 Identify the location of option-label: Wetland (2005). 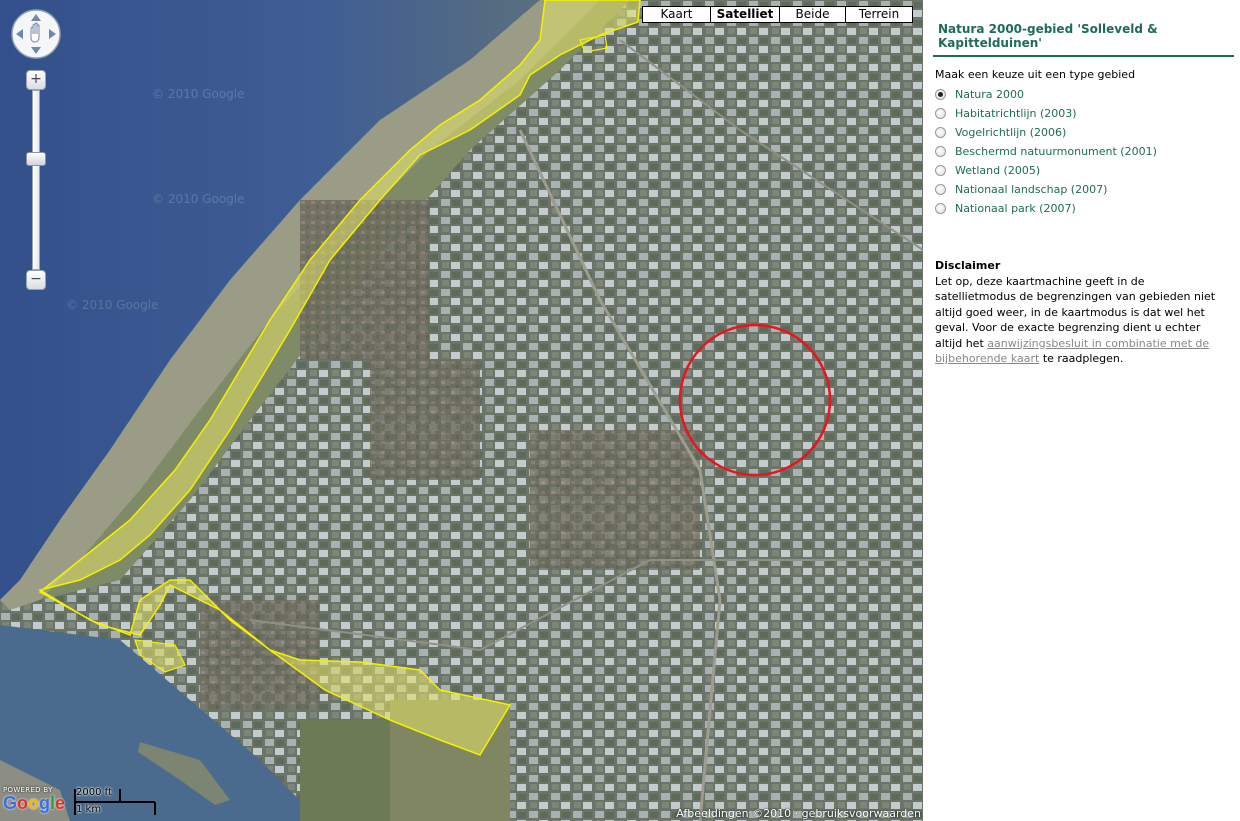
(998, 170).